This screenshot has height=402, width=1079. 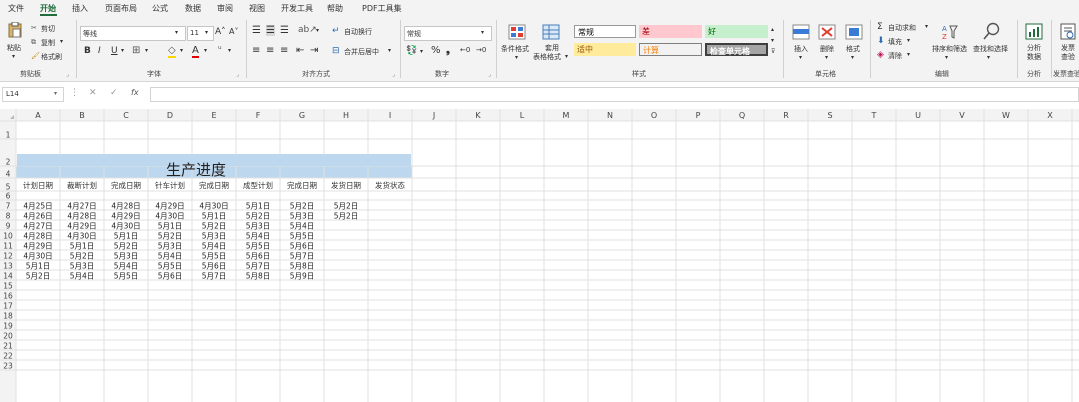 I want to click on row-header: 22, so click(x=8, y=356).